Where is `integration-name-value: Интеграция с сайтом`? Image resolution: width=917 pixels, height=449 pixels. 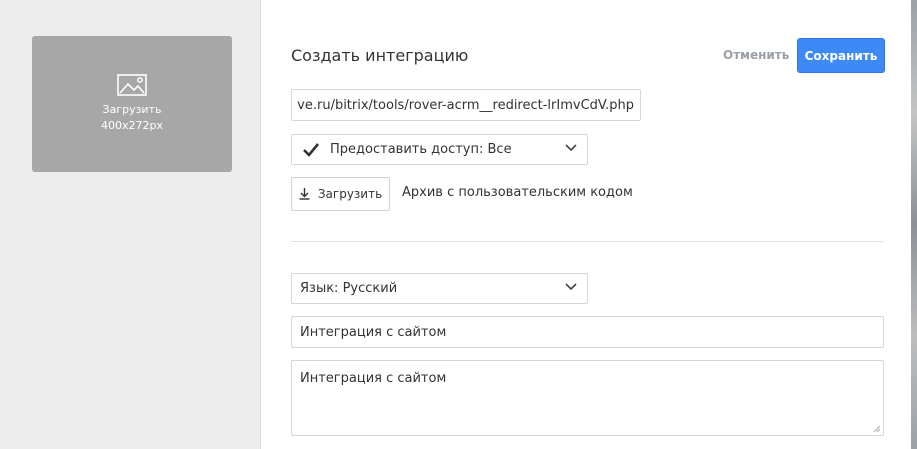 integration-name-value: Интеграция с сайтом is located at coordinates (373, 332).